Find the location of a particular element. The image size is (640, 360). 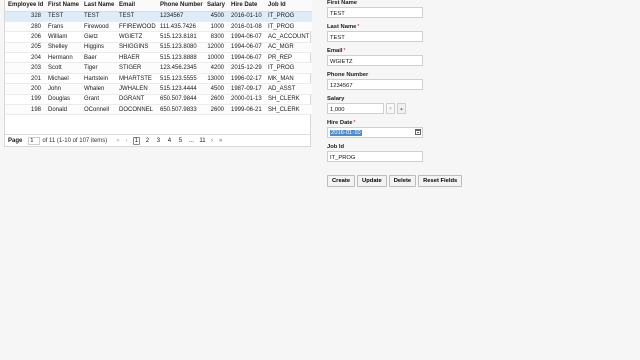

col-salary: Salary is located at coordinates (216, 6).